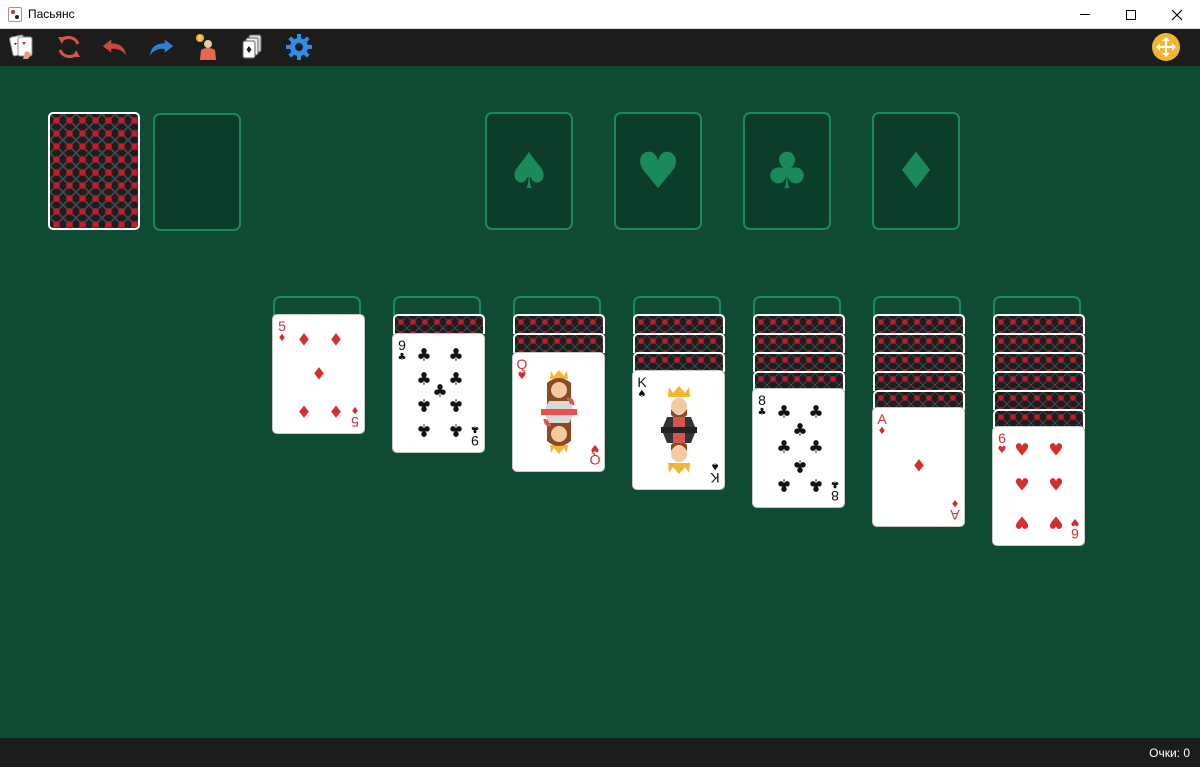 The height and width of the screenshot is (767, 1200). I want to click on refresh-icon, so click(69, 47).